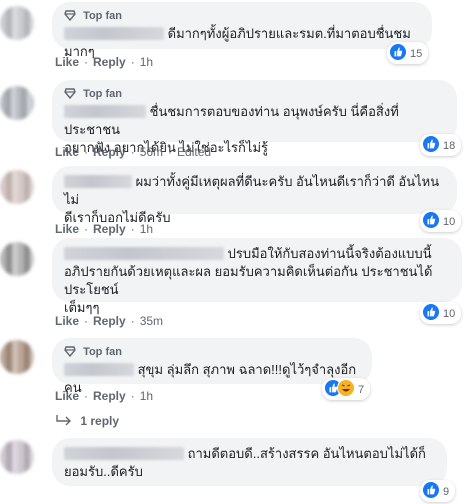 This screenshot has width=470, height=504. What do you see at coordinates (416, 54) in the screenshot?
I see `reaction-count: 15` at bounding box center [416, 54].